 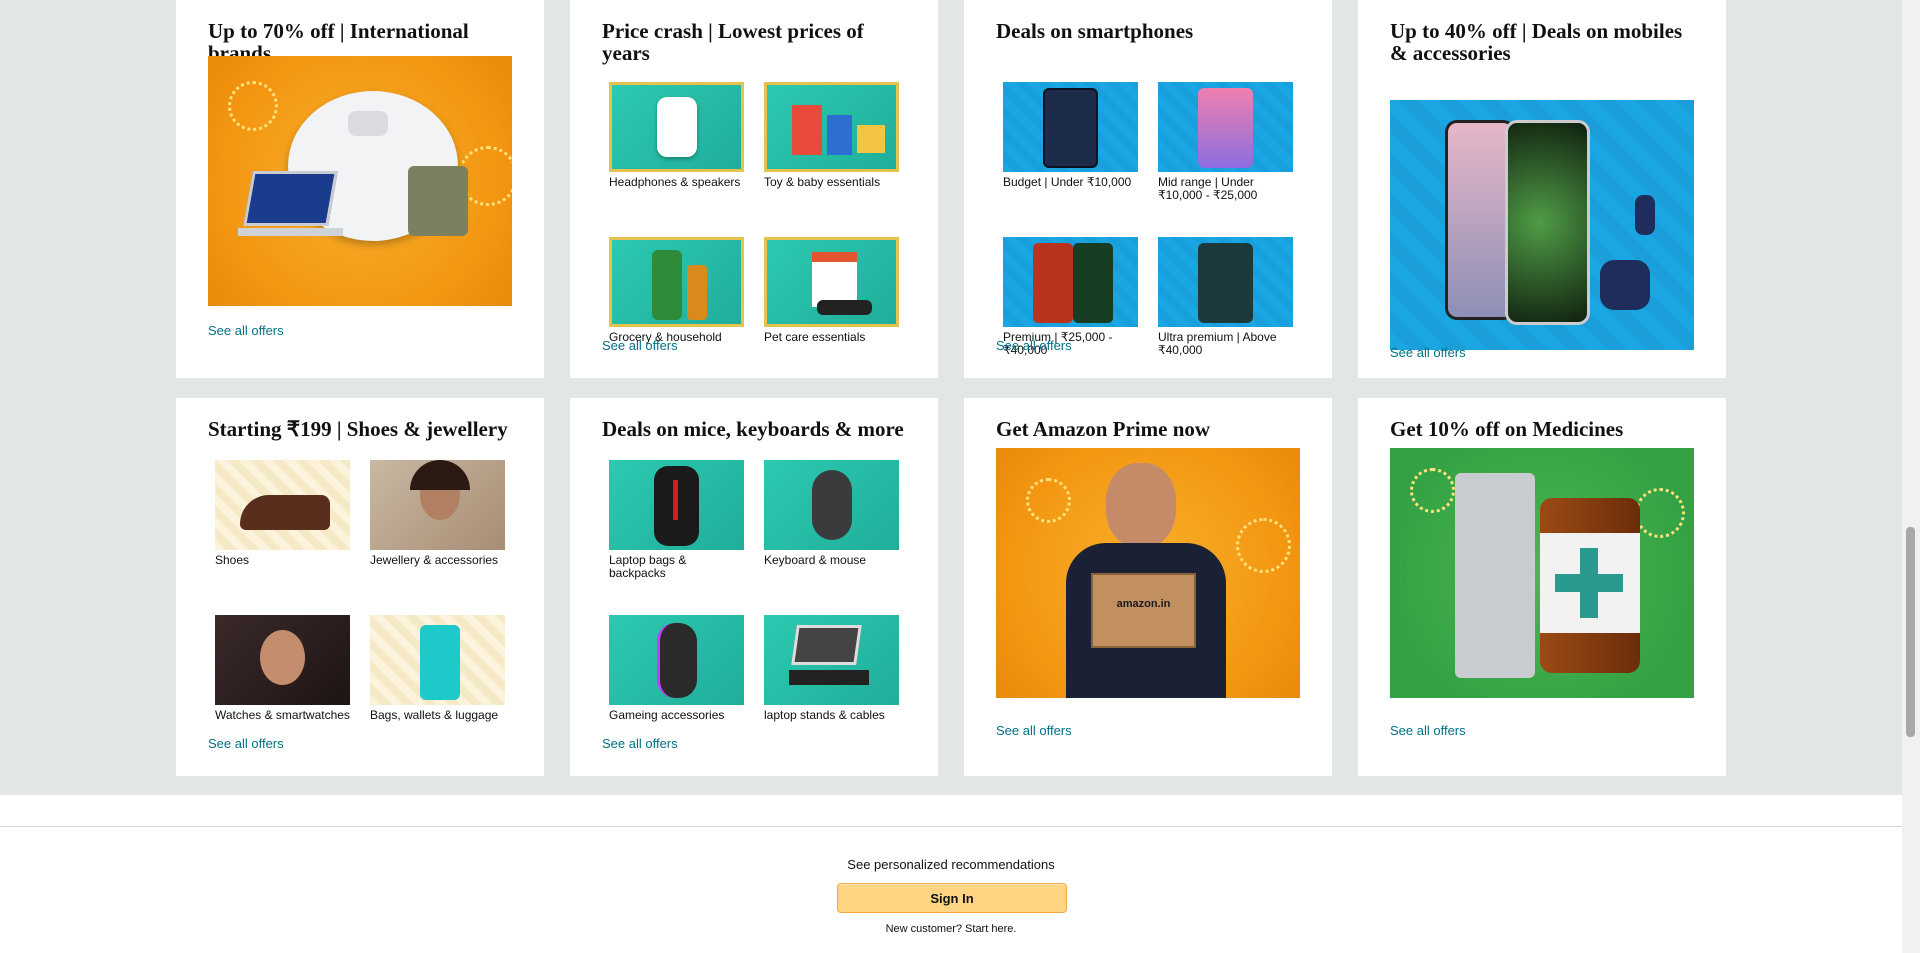 I want to click on phone-nord-image, so click(x=1070, y=282).